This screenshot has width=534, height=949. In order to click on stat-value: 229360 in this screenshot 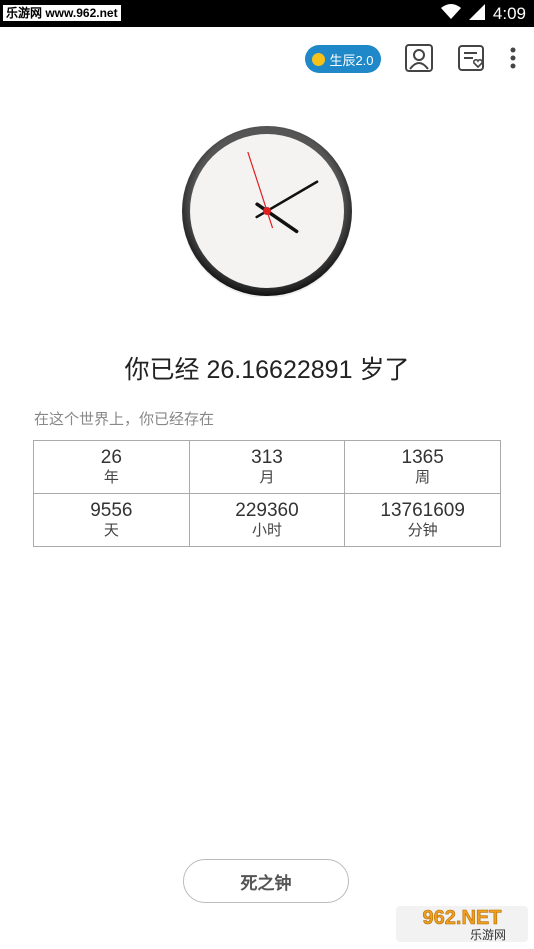, I will do `click(267, 510)`.